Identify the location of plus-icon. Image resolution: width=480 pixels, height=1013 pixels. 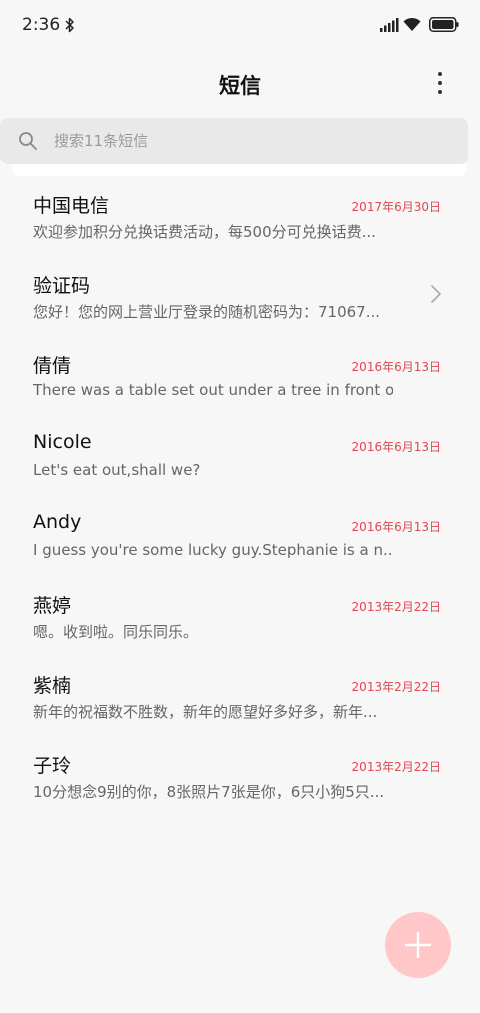
(418, 945).